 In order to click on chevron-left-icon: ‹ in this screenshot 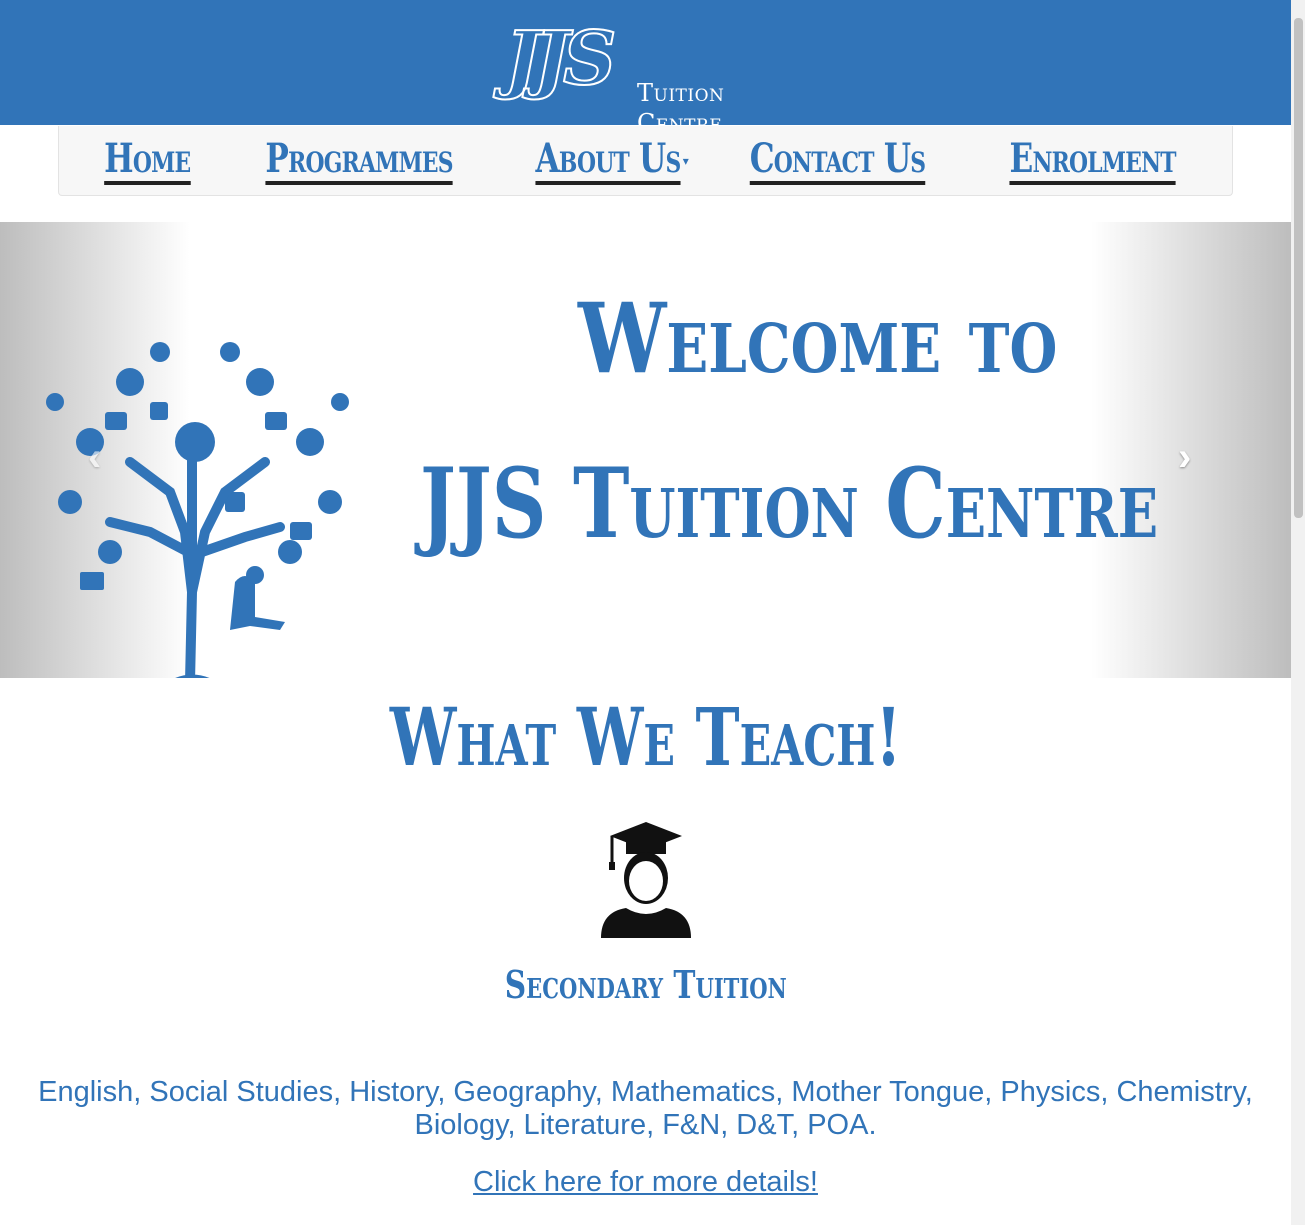, I will do `click(94, 457)`.